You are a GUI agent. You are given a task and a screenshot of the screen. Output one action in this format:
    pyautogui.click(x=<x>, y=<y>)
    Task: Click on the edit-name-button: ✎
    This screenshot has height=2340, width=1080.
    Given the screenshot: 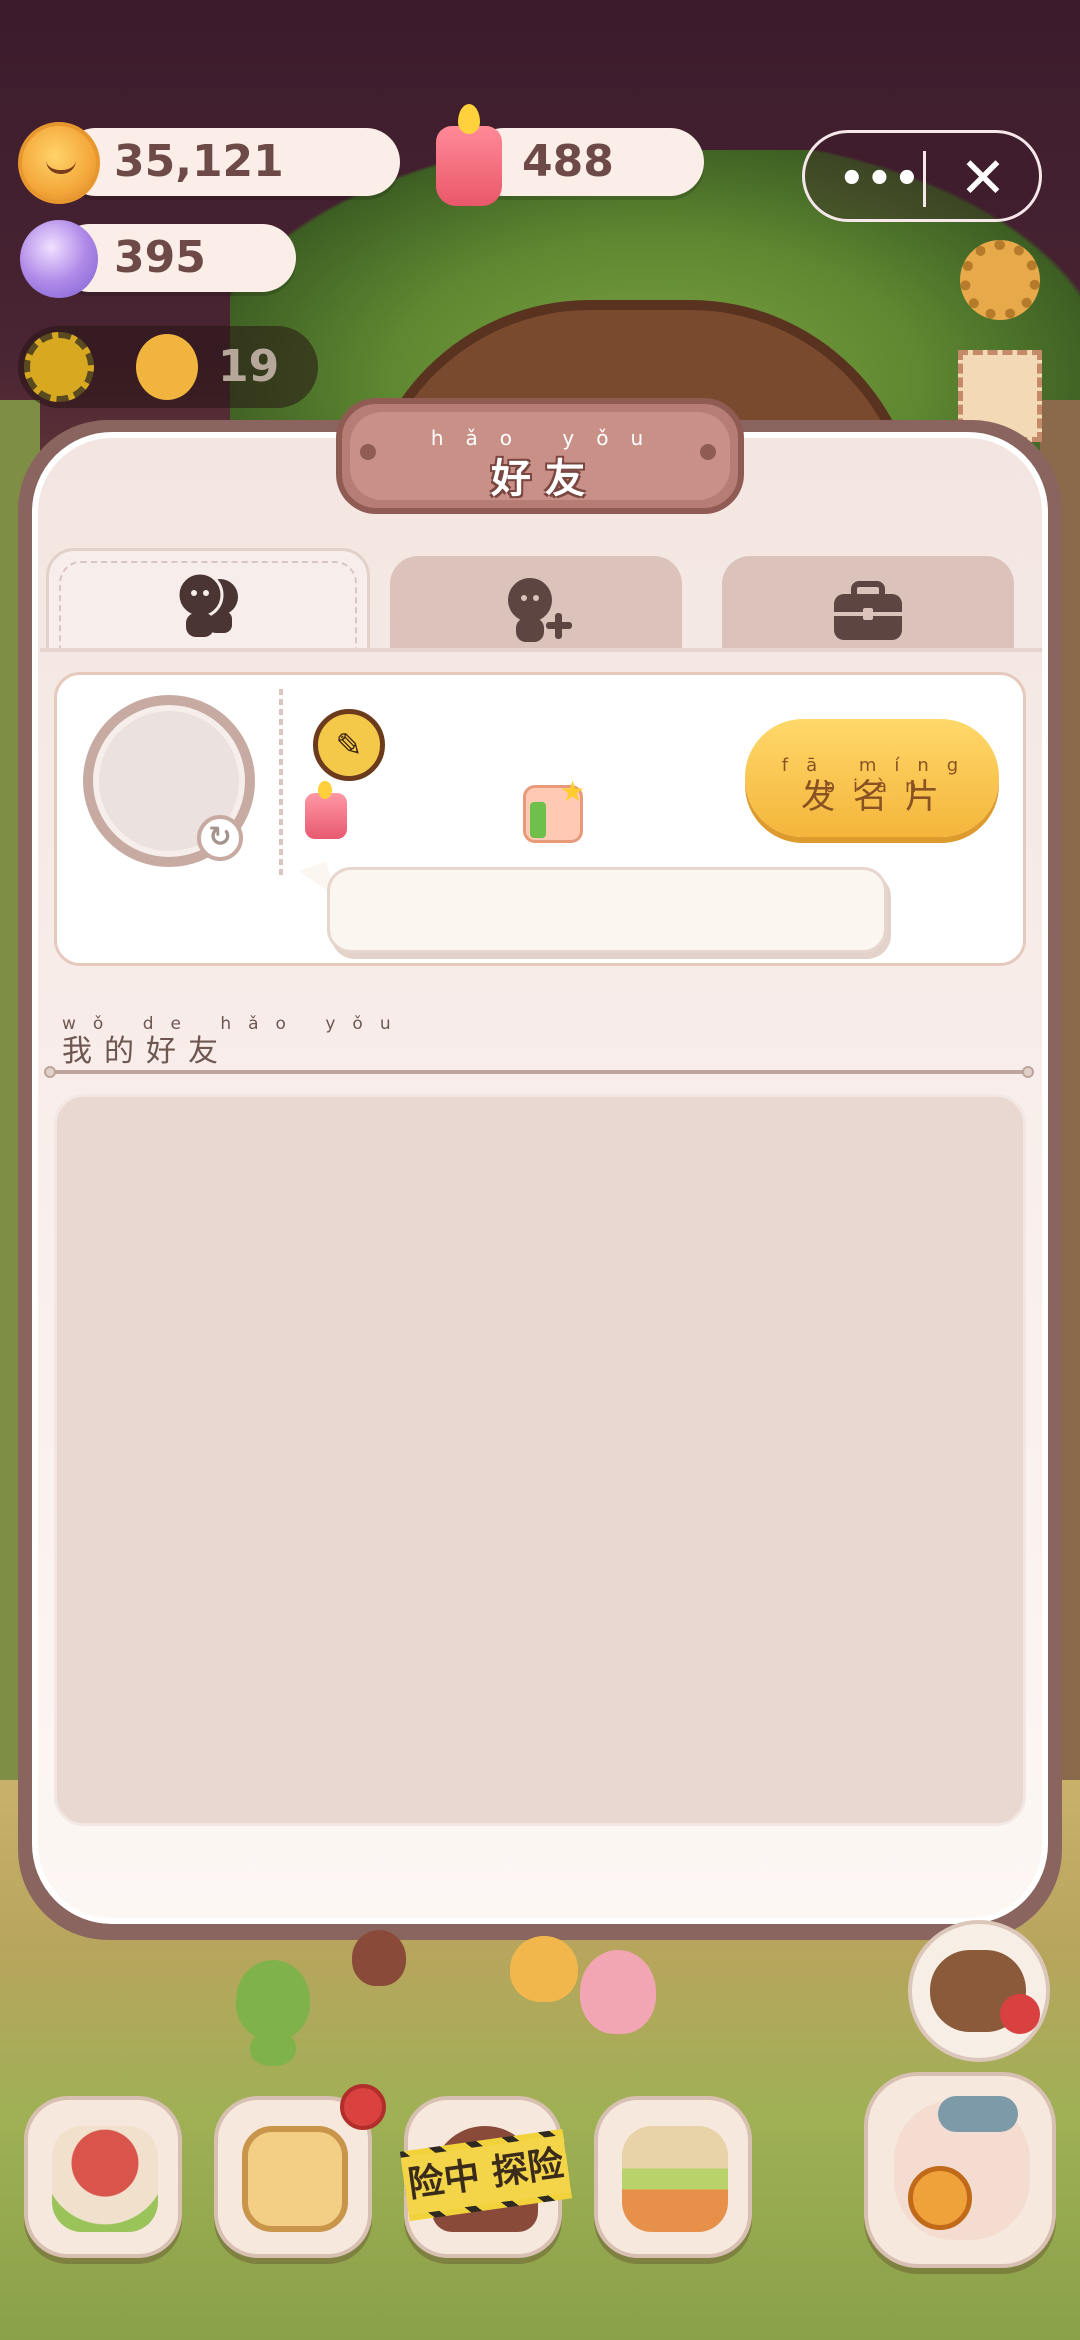 What is the action you would take?
    pyautogui.click(x=349, y=745)
    